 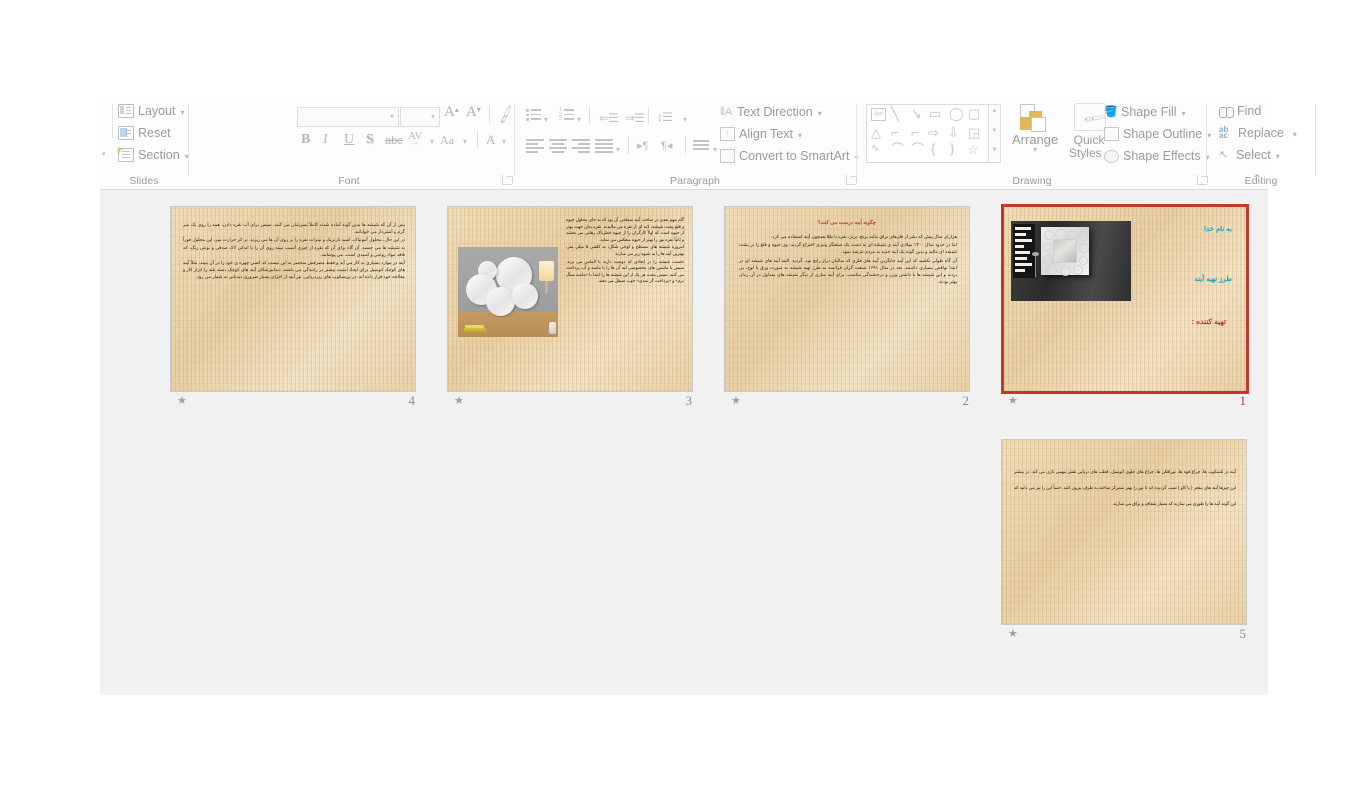 I want to click on scroll-up-icon: ▲, so click(x=994, y=111).